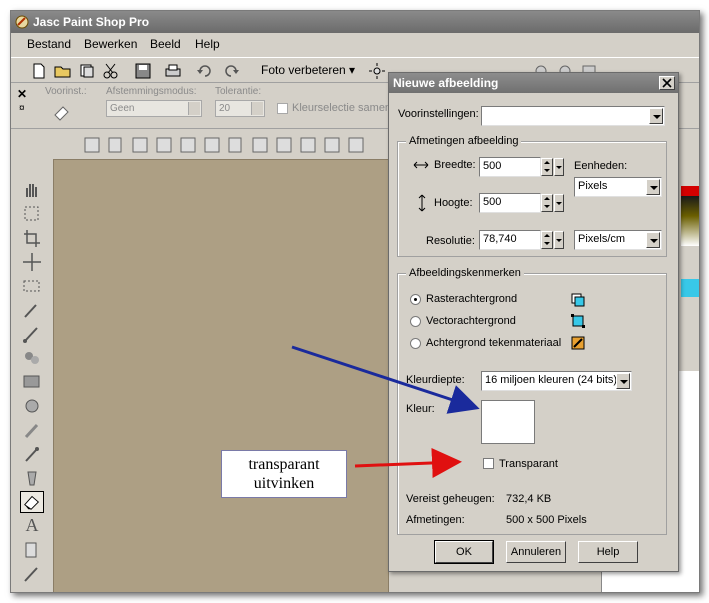 This screenshot has width=709, height=603. I want to click on photo-enhance-button: Foto verbeteren ▾, so click(308, 70).